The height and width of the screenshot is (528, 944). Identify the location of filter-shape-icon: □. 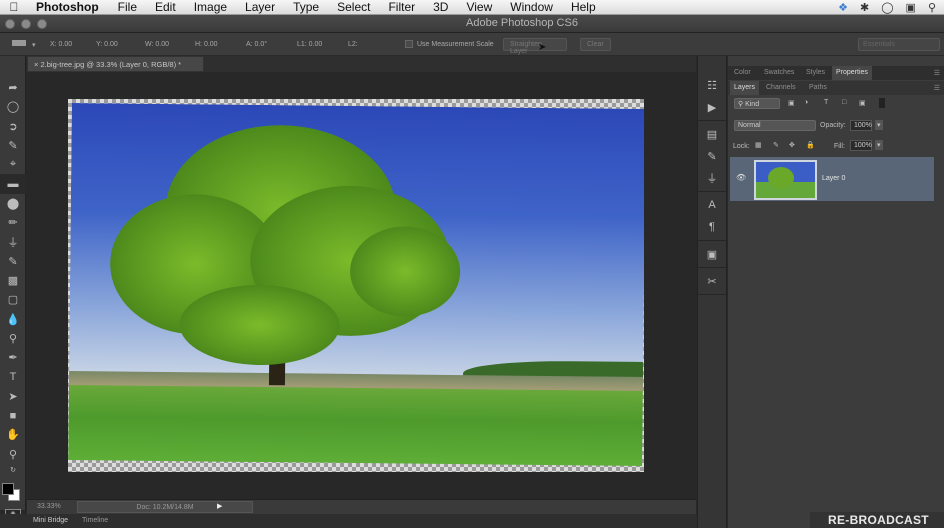
(844, 102).